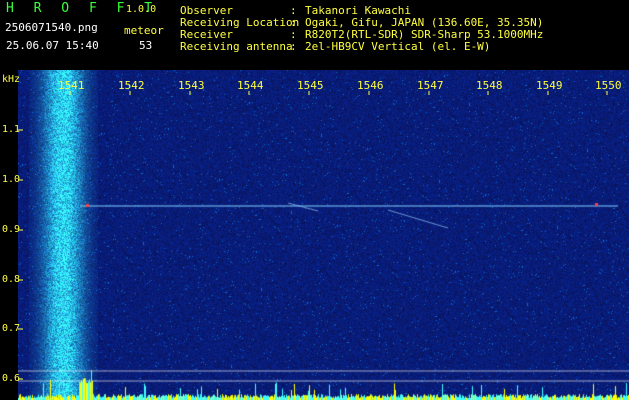 The image size is (629, 400). I want to click on x-tick-label: 1543, so click(191, 85).